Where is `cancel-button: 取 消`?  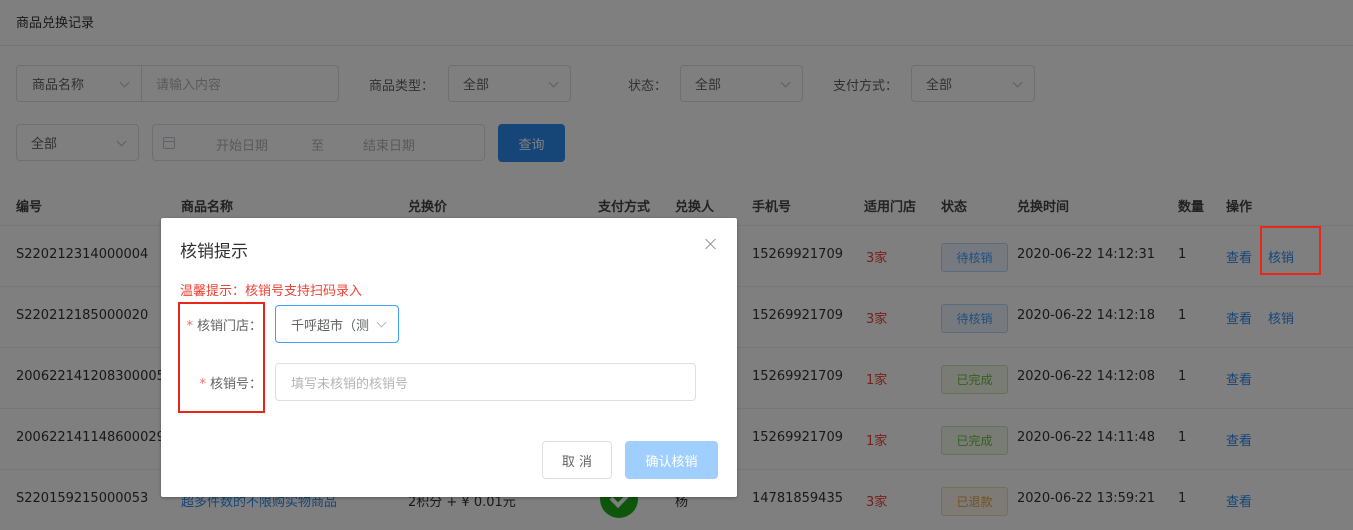
cancel-button: 取 消 is located at coordinates (577, 460).